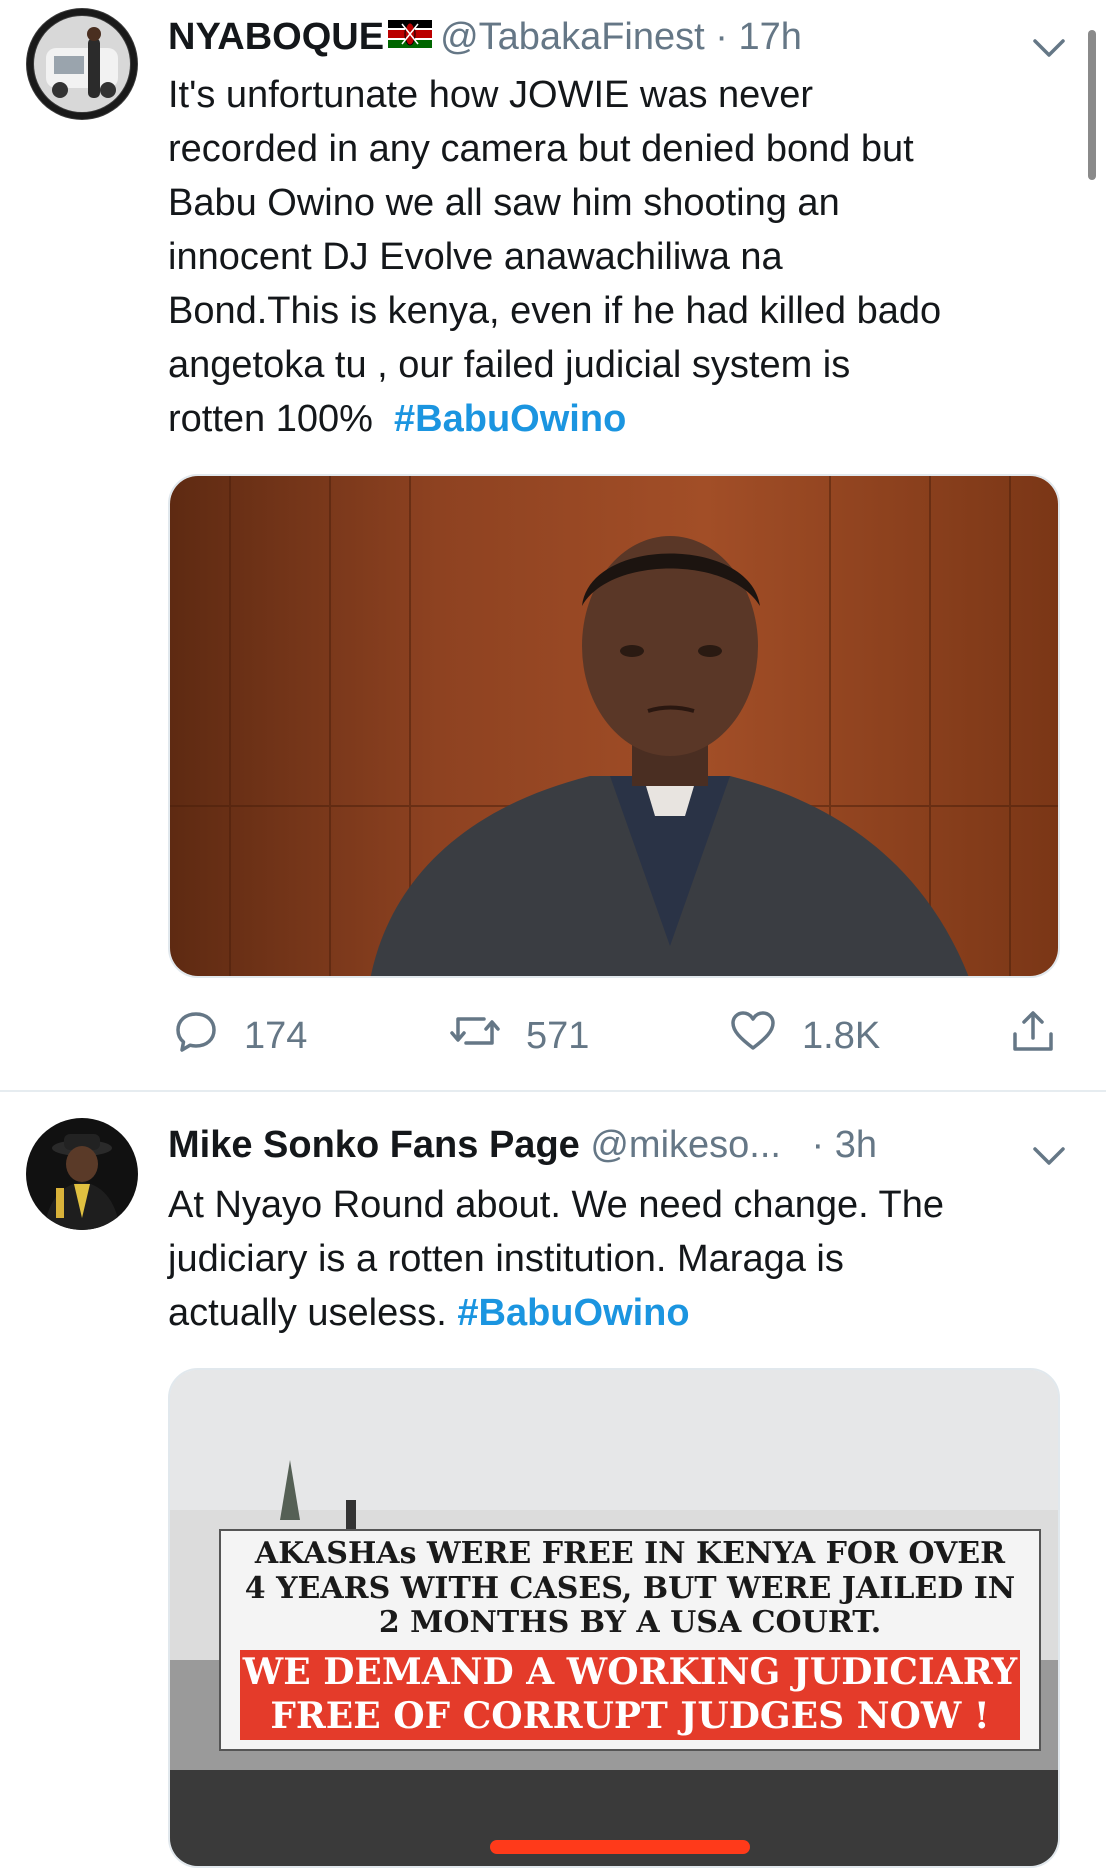 The height and width of the screenshot is (1868, 1106). I want to click on kenya-flag-icon, so click(410, 36).